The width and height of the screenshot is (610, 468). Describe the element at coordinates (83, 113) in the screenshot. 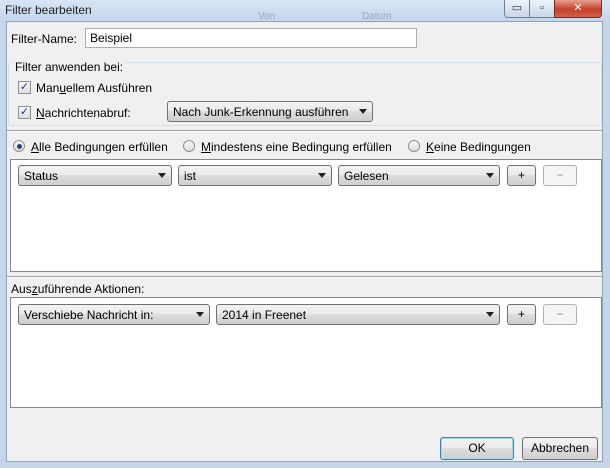

I see `fetch-label: Nachrichtenabruf:` at that location.